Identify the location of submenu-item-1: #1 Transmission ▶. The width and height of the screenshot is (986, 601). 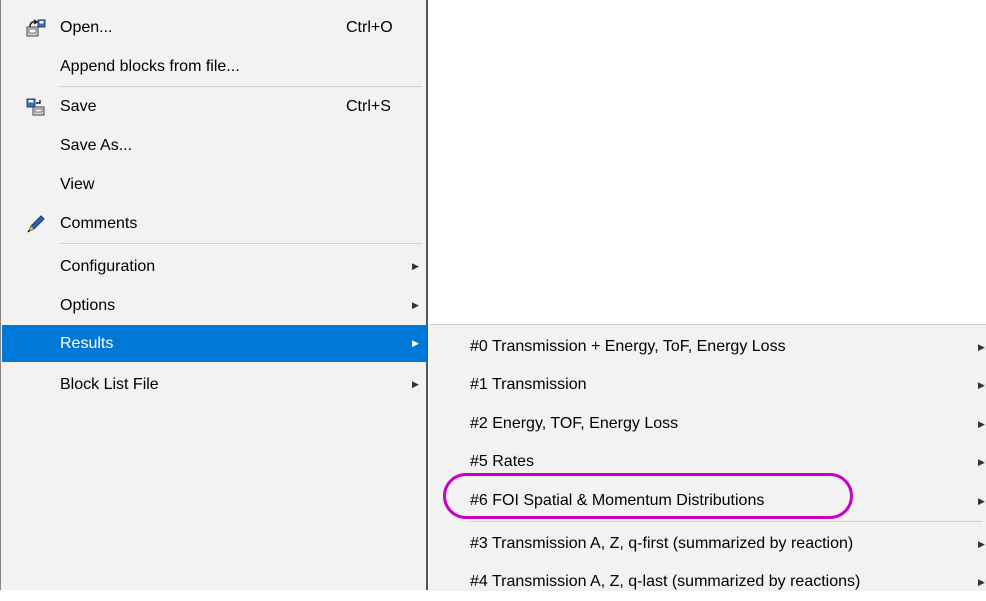
(707, 385).